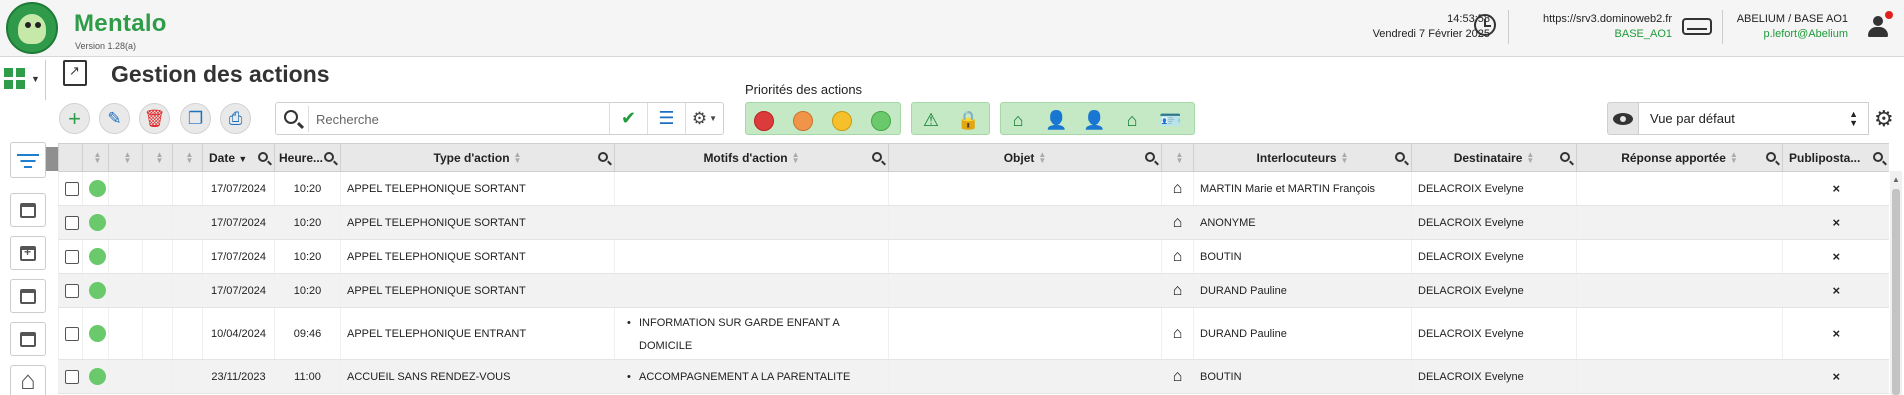  What do you see at coordinates (764, 121) in the screenshot?
I see `priority-red-filter` at bounding box center [764, 121].